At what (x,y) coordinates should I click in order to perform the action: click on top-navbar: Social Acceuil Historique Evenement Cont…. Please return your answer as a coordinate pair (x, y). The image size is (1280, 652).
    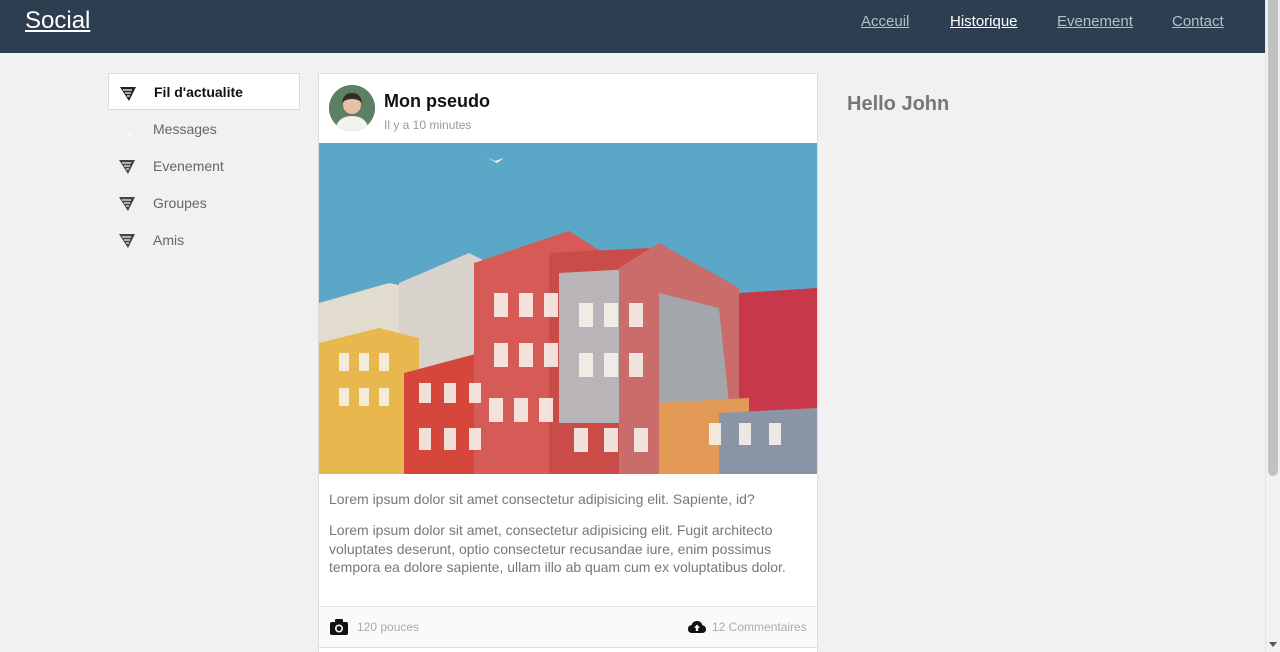
    Looking at the image, I should click on (632, 26).